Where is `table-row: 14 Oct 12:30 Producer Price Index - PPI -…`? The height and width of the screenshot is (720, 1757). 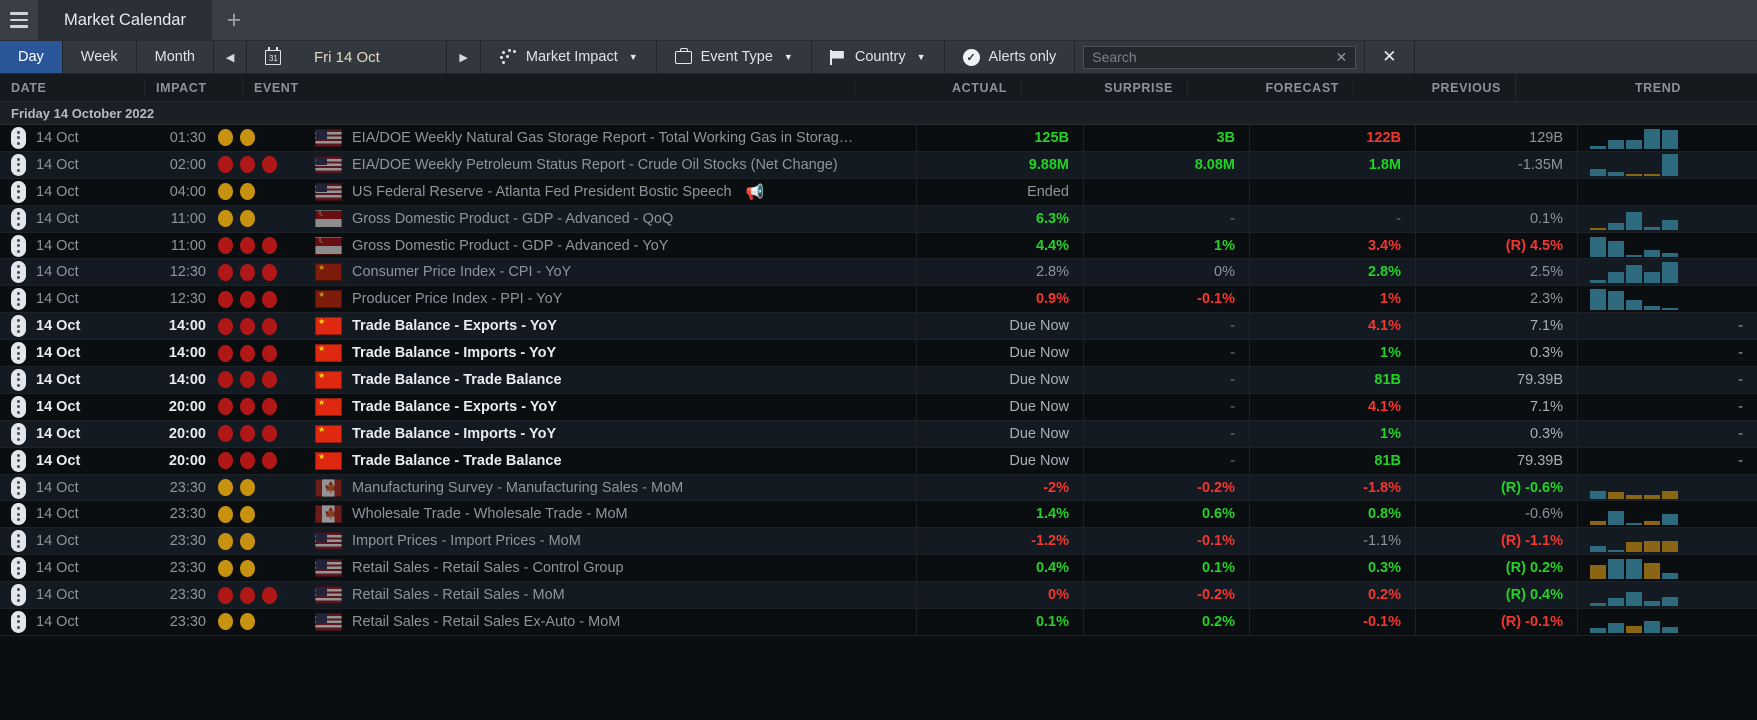 table-row: 14 Oct 12:30 Producer Price Index - PPI -… is located at coordinates (878, 300).